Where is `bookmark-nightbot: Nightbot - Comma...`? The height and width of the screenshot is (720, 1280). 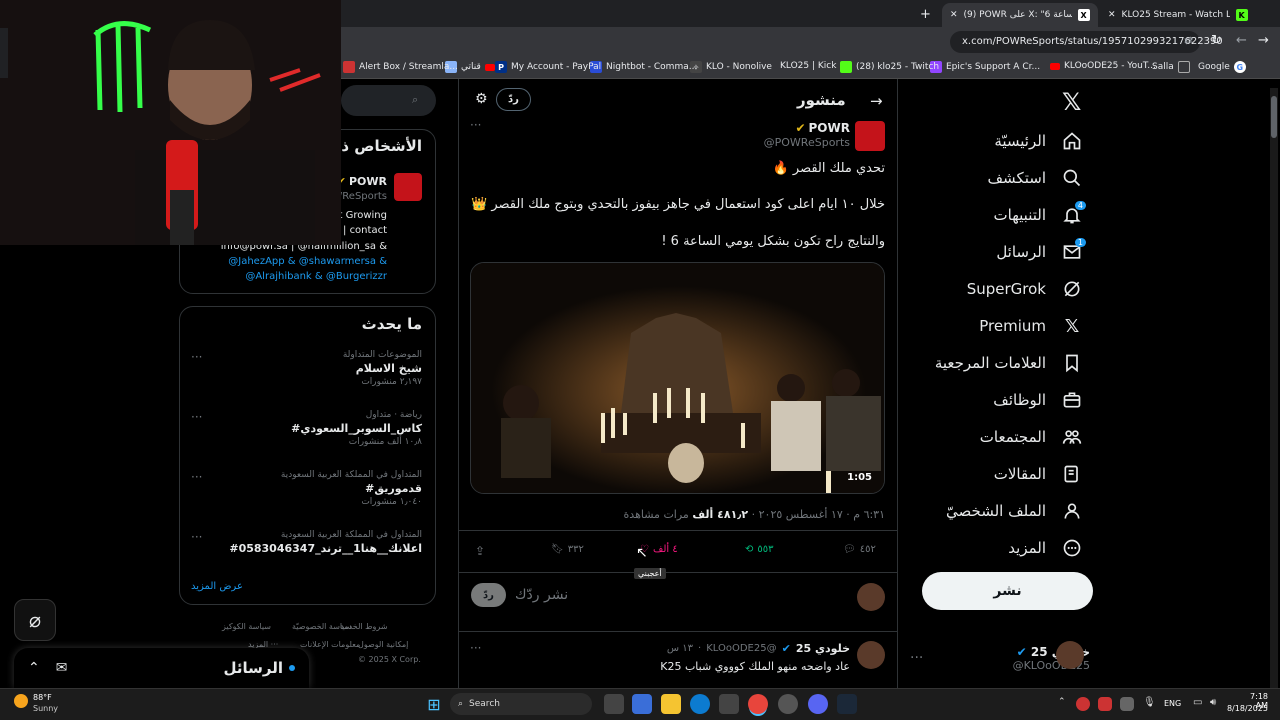 bookmark-nightbot: Nightbot - Comma... is located at coordinates (643, 67).